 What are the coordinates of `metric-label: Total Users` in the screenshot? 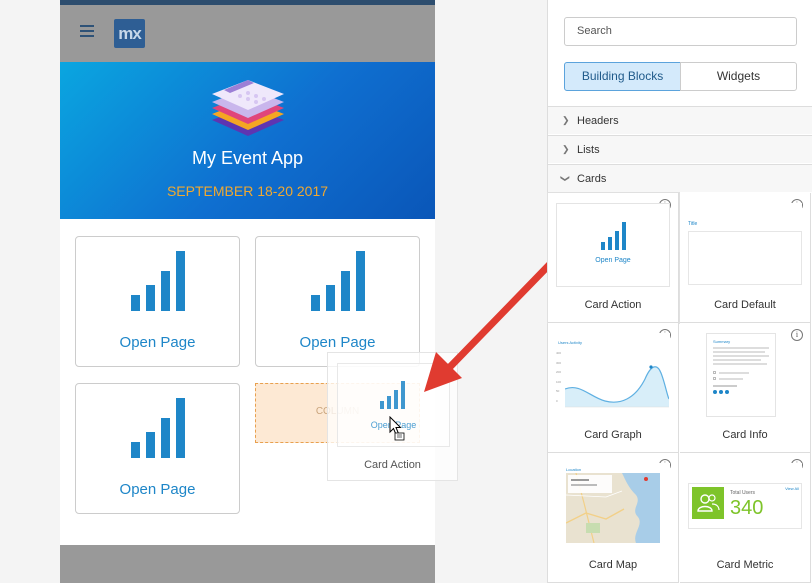 It's located at (743, 493).